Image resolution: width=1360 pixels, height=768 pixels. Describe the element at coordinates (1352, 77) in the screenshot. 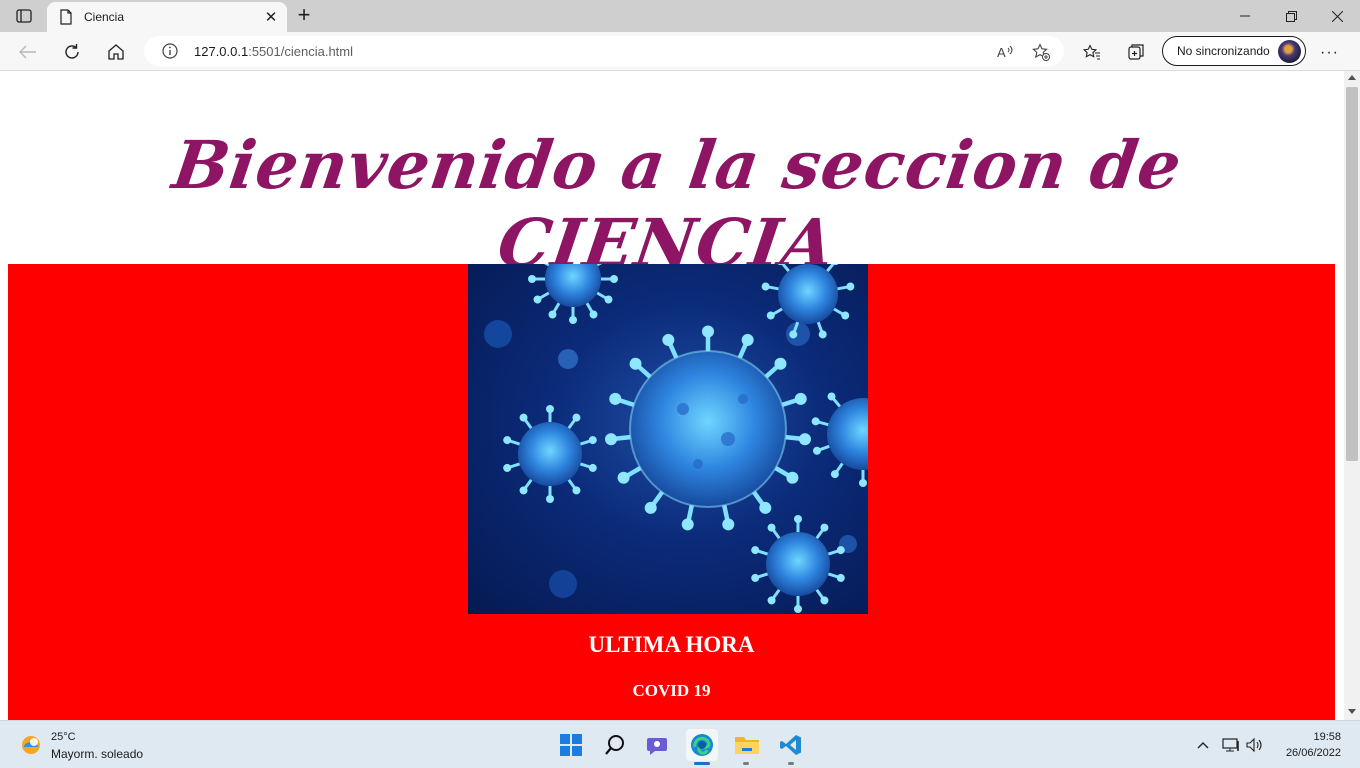

I see `scroll-up-icon` at that location.